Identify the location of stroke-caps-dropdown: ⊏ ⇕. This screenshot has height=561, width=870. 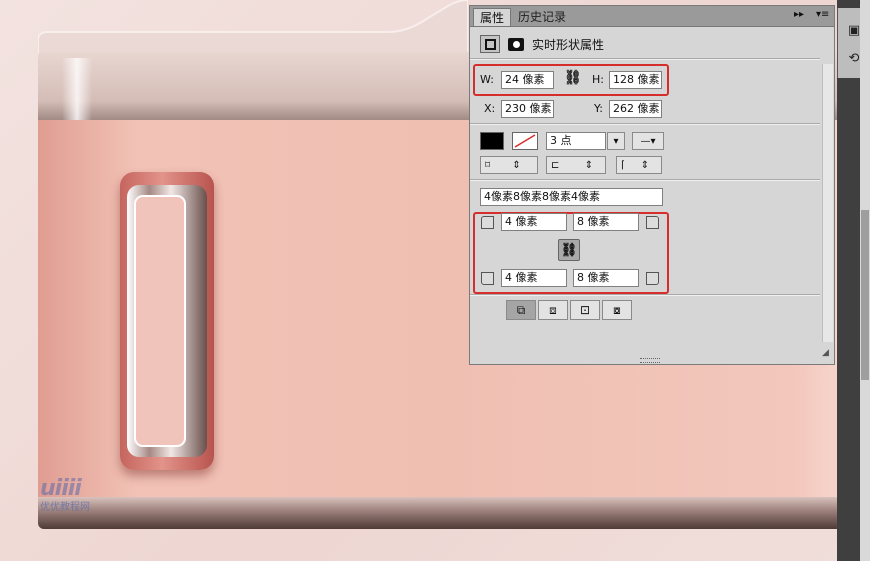
(576, 165).